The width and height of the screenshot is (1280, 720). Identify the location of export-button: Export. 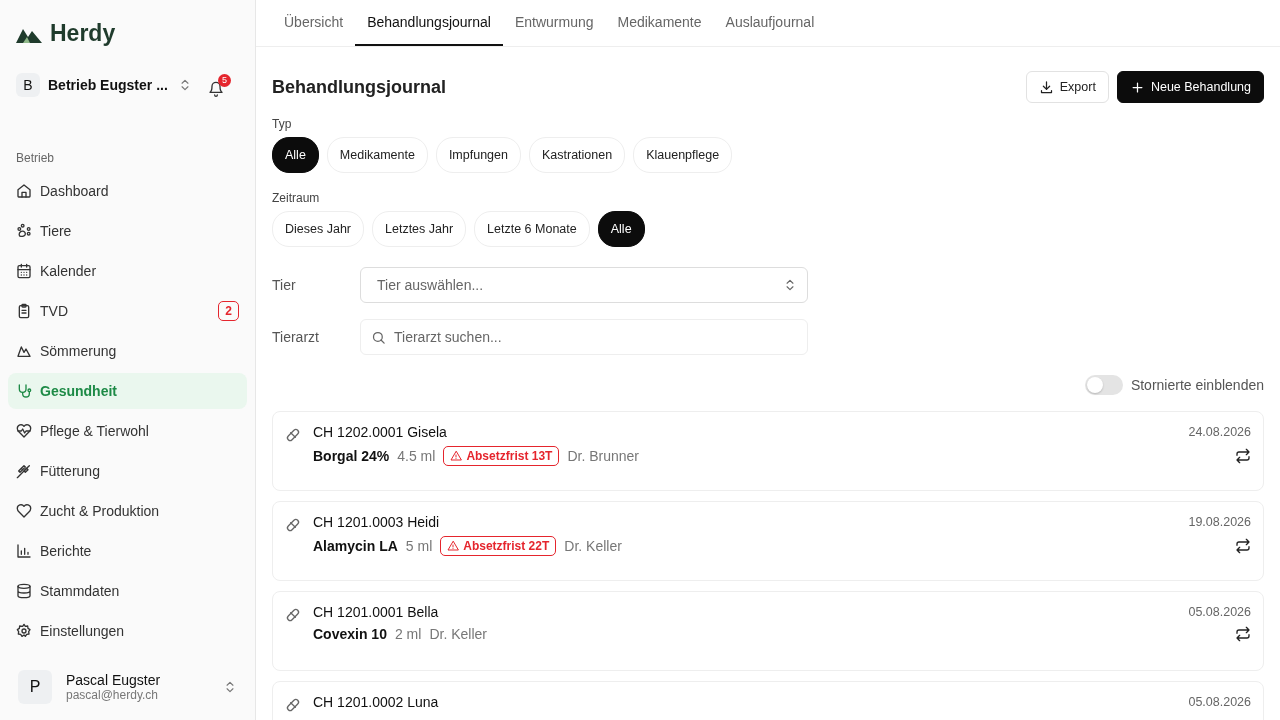
(1067, 87).